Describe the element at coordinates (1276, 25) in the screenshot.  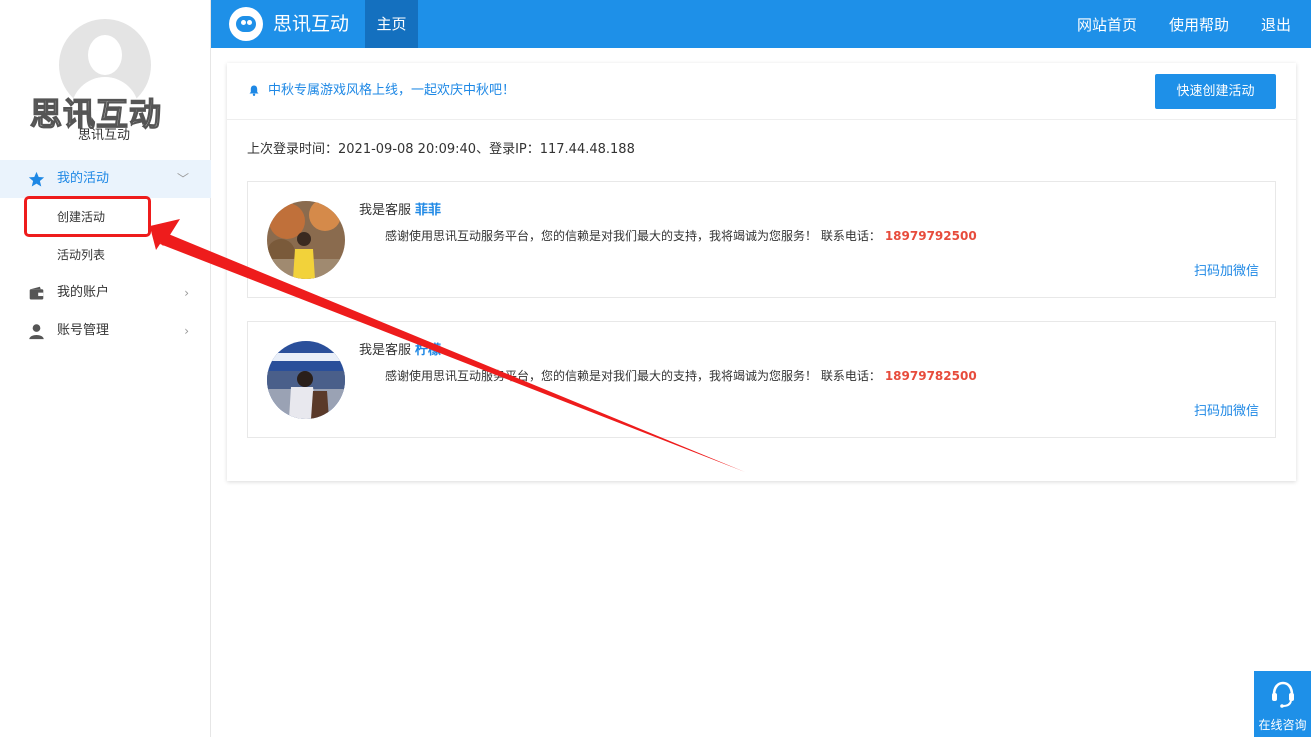
I see `logout-link: 退出` at that location.